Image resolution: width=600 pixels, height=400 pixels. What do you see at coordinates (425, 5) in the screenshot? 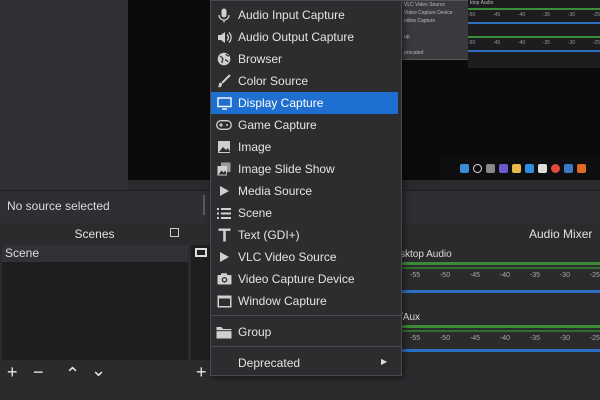
I see `nested-menu-item: VLC Video Source` at bounding box center [425, 5].